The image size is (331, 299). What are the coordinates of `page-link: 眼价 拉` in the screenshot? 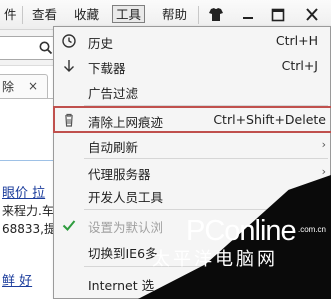 It's located at (23, 191).